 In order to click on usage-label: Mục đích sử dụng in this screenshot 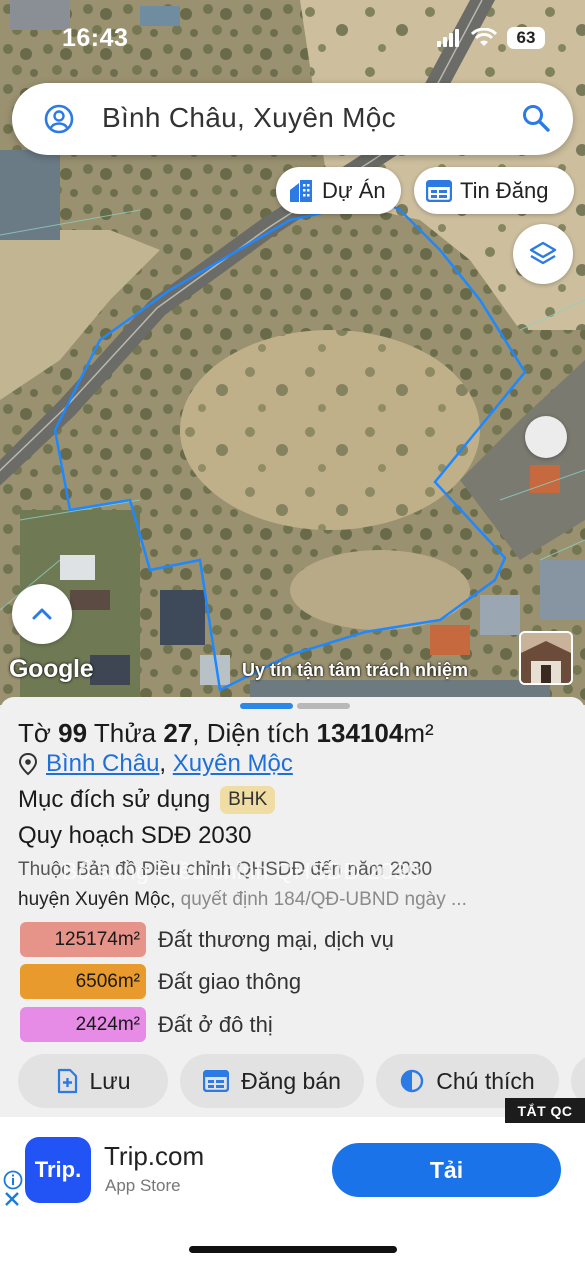, I will do `click(114, 799)`.